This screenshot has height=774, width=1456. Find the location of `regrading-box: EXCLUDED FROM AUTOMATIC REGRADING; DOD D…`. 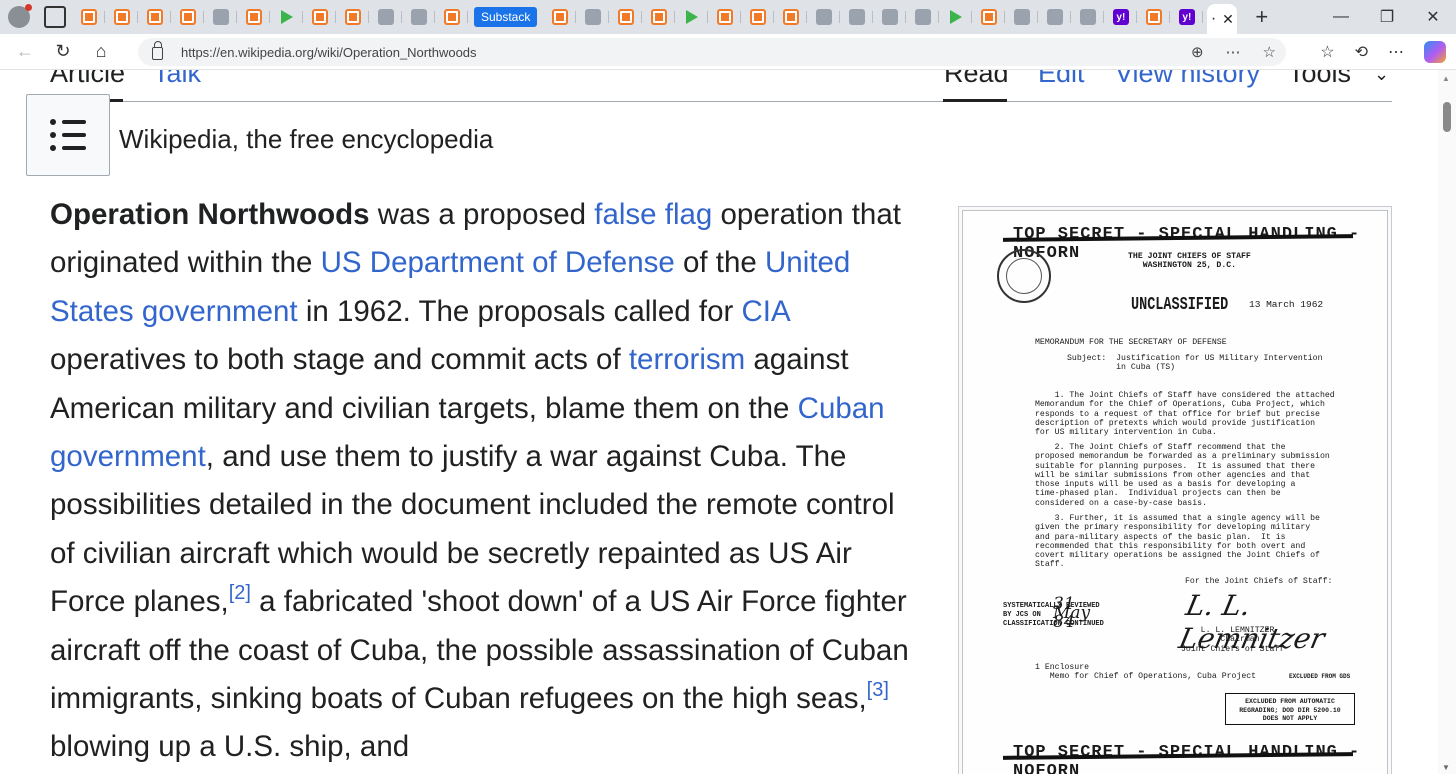

regrading-box: EXCLUDED FROM AUTOMATIC REGRADING; DOD D… is located at coordinates (1290, 709).